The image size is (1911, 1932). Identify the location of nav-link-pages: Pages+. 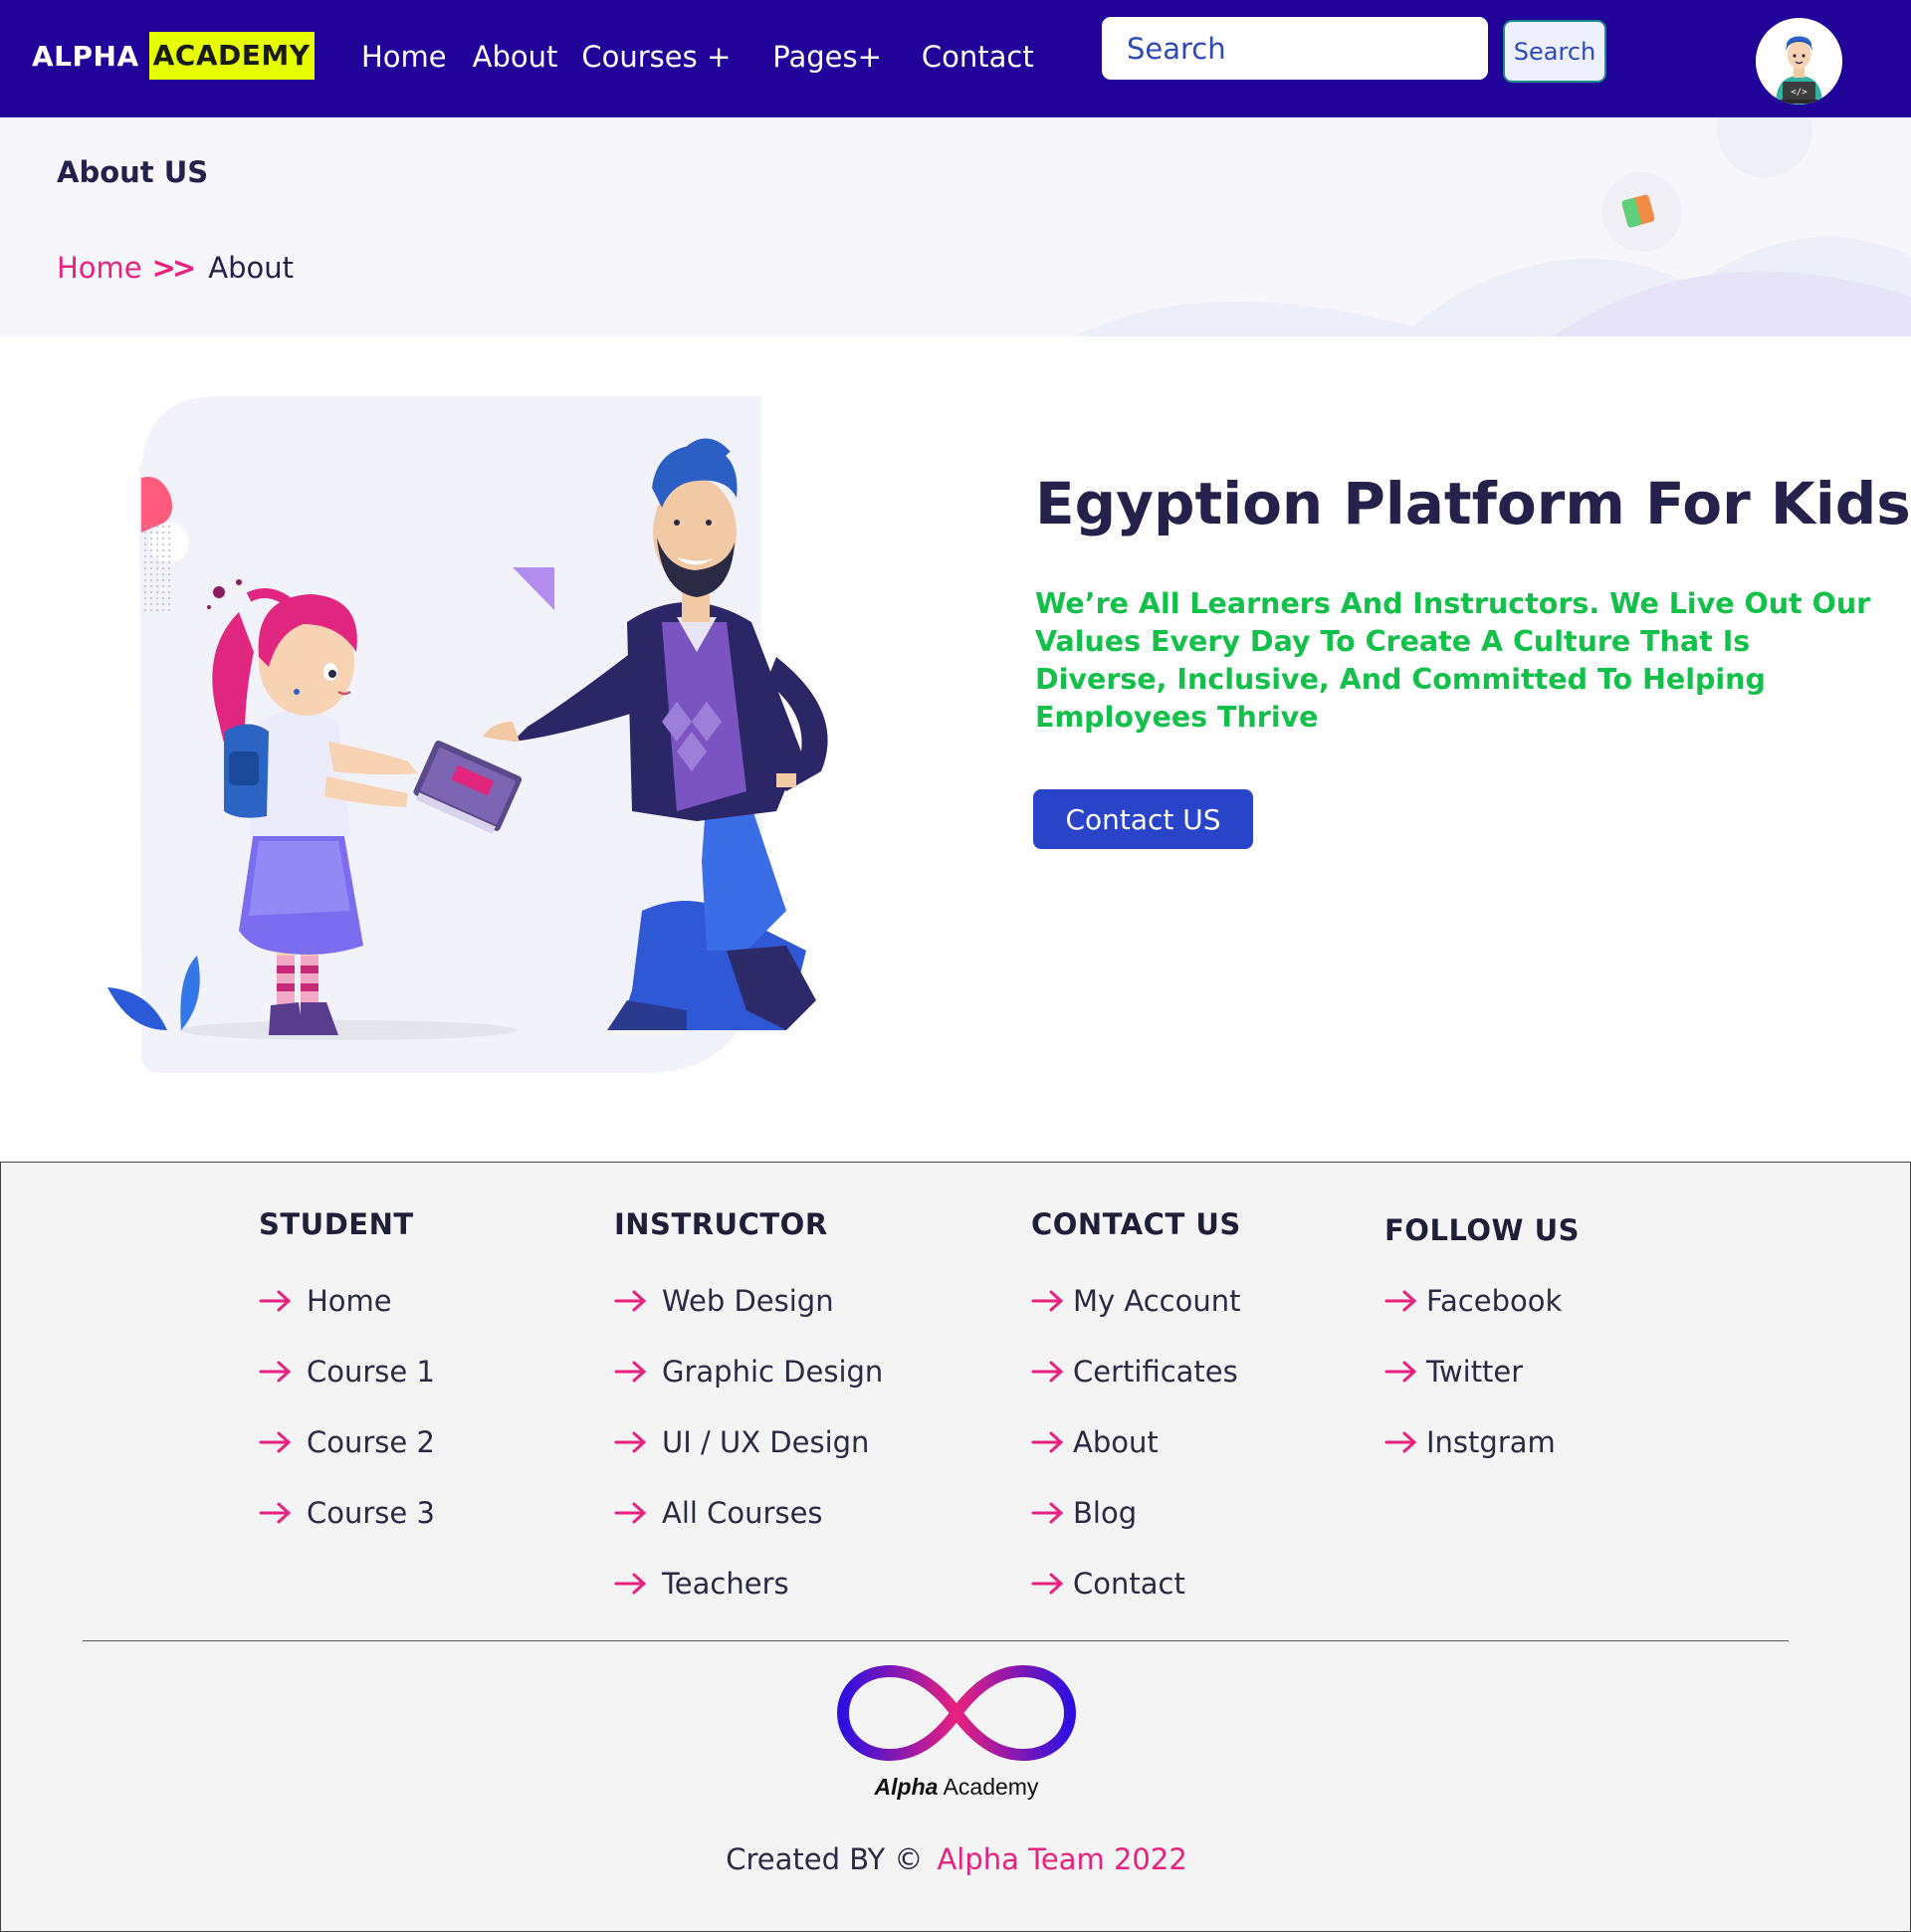
(827, 57).